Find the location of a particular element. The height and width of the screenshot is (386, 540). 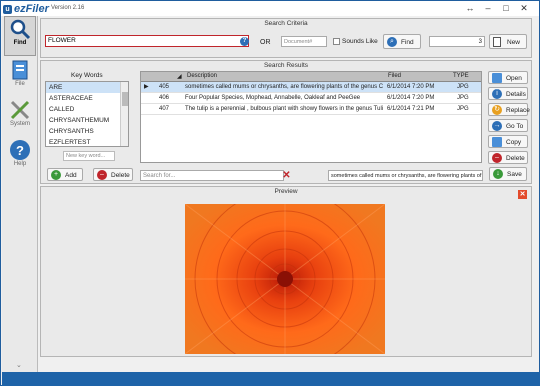

sidebar-item-label: Help is located at coordinates (20, 164).